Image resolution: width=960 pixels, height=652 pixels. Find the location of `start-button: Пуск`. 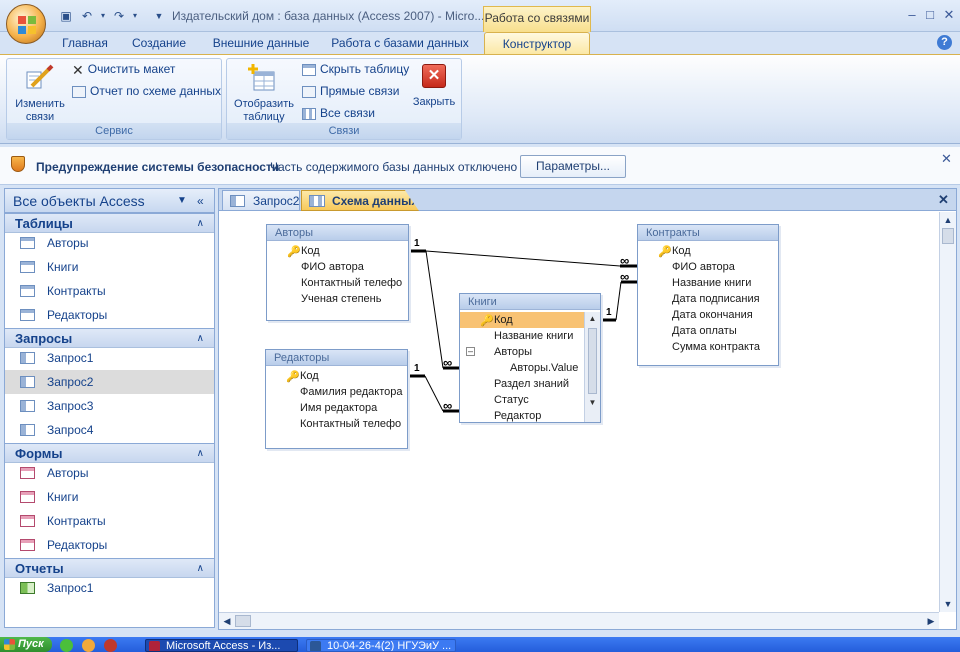

start-button: Пуск is located at coordinates (26, 644).